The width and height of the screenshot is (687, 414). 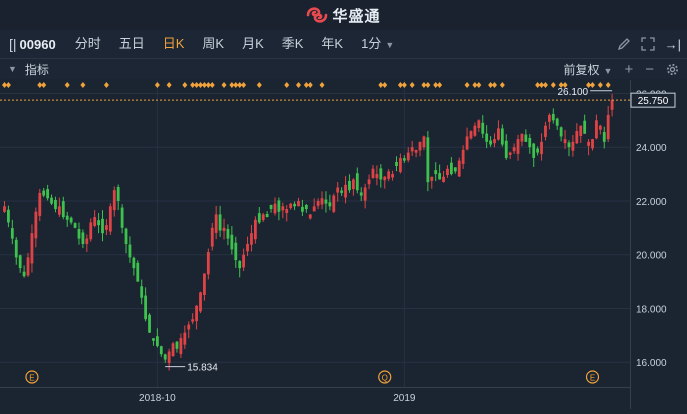 What do you see at coordinates (673, 44) in the screenshot?
I see `panel-expand-icon: →|` at bounding box center [673, 44].